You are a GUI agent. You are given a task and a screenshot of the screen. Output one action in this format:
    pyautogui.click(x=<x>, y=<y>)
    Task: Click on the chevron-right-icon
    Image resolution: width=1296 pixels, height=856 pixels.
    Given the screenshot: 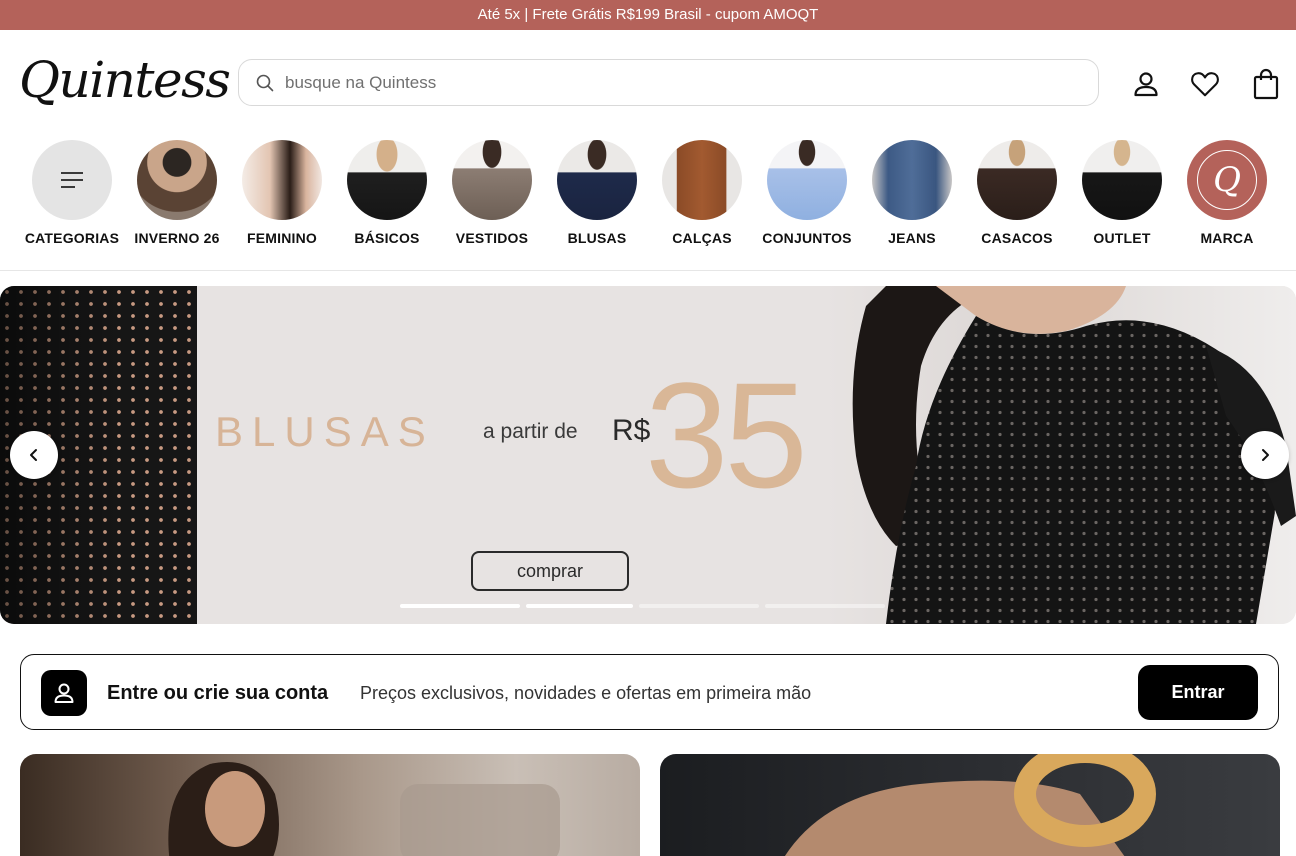 What is the action you would take?
    pyautogui.click(x=1265, y=455)
    